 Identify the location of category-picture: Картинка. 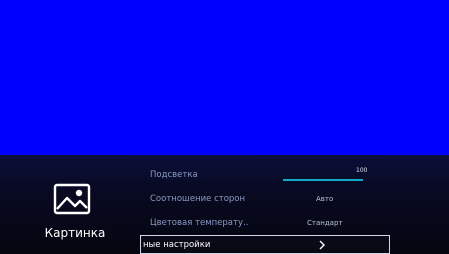
(75, 213).